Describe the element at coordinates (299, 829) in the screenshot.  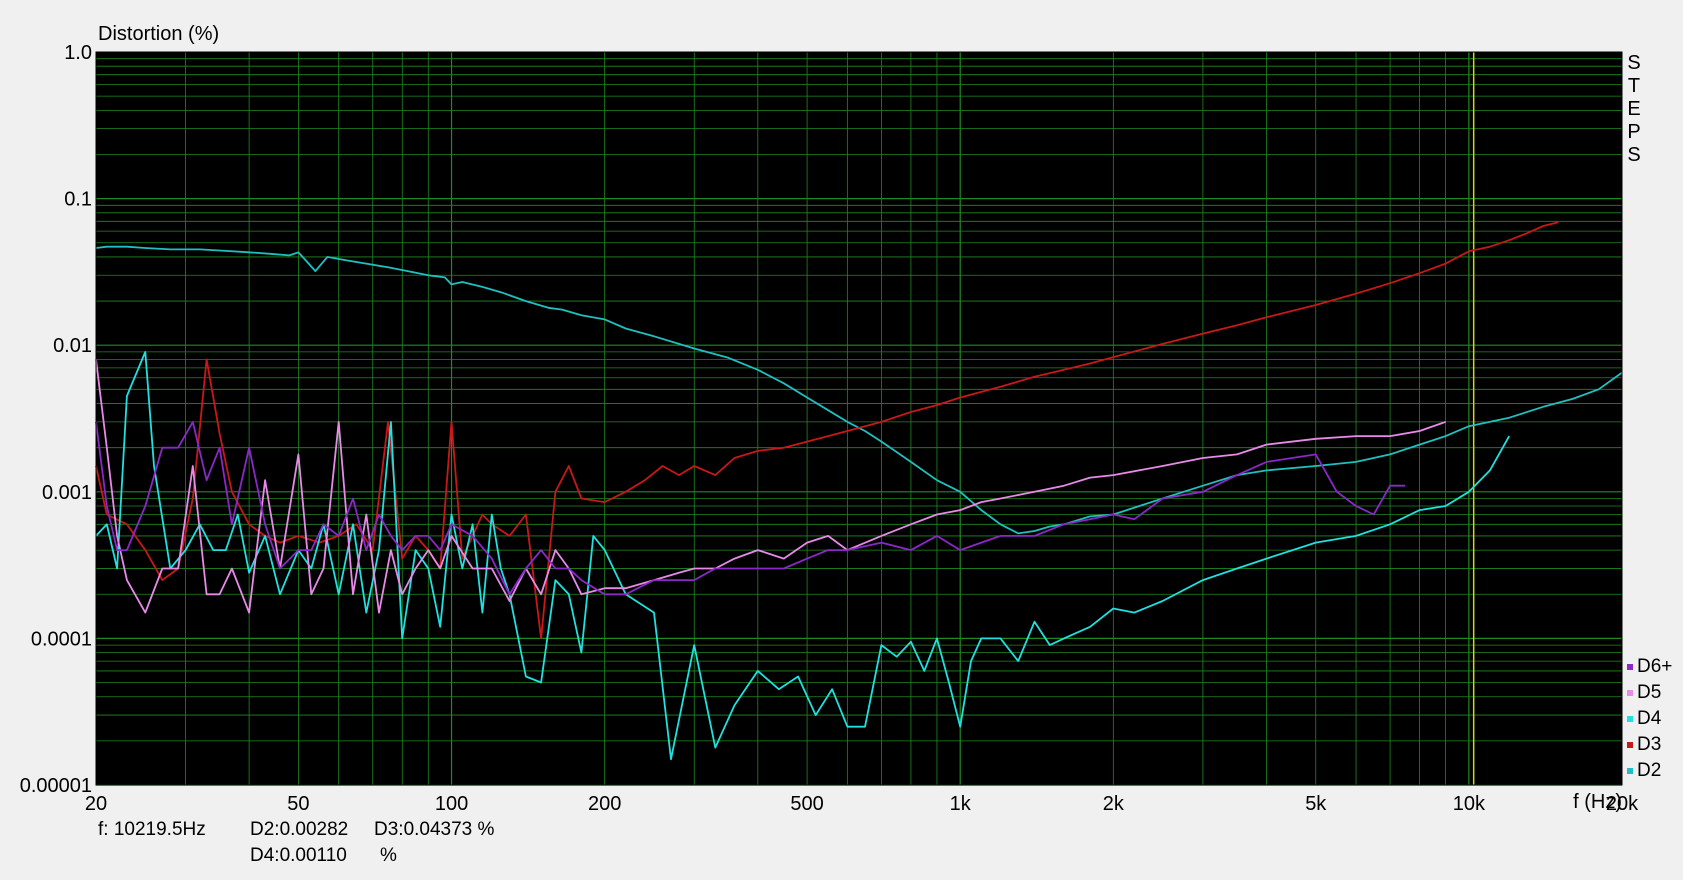
I see `readout-d2: D2:0.00282` at that location.